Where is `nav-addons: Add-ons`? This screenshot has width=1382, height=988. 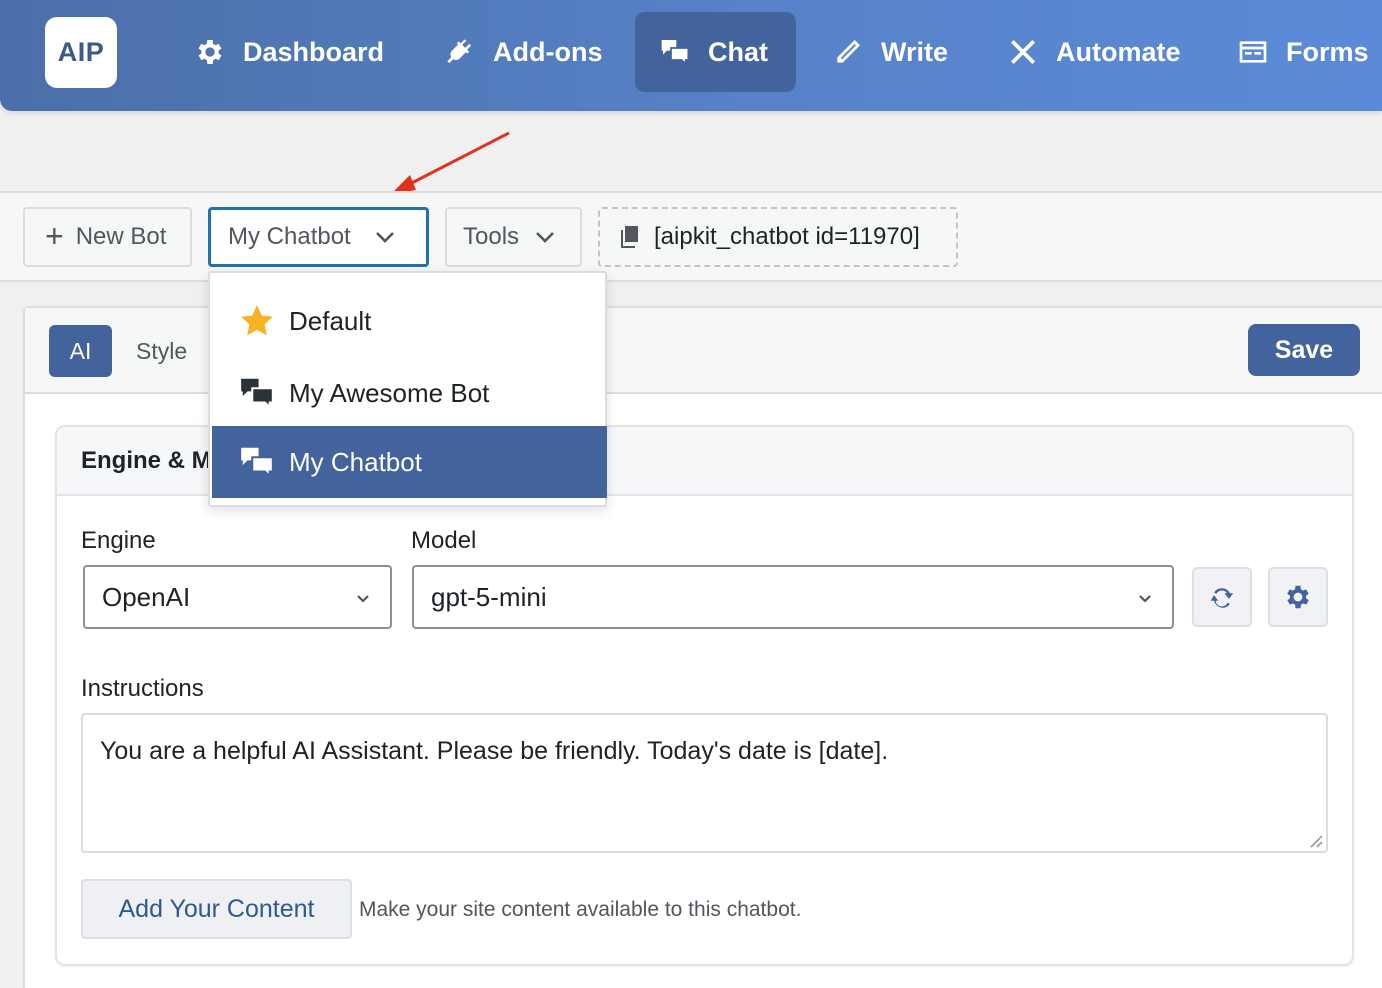
nav-addons: Add-ons is located at coordinates (523, 52).